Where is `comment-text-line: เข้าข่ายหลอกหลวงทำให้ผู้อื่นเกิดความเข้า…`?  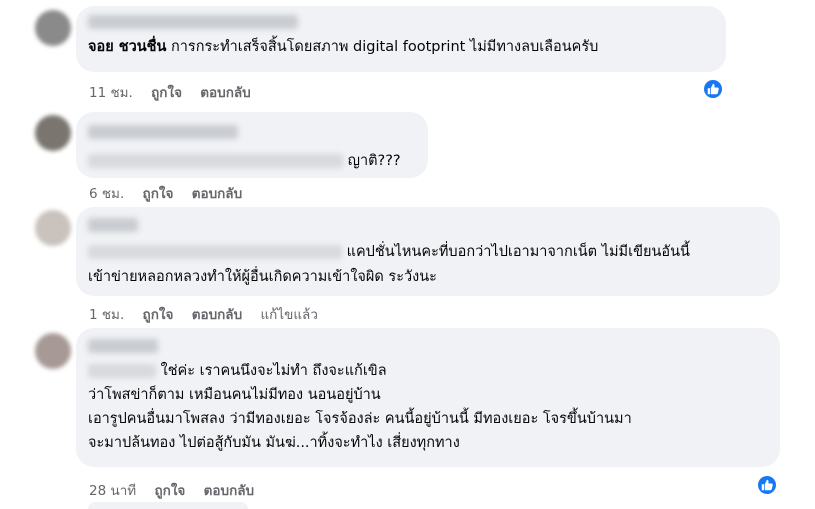
comment-text-line: เข้าข่ายหลอกหลวงทำให้ผู้อื่นเกิดความเข้า… is located at coordinates (262, 277).